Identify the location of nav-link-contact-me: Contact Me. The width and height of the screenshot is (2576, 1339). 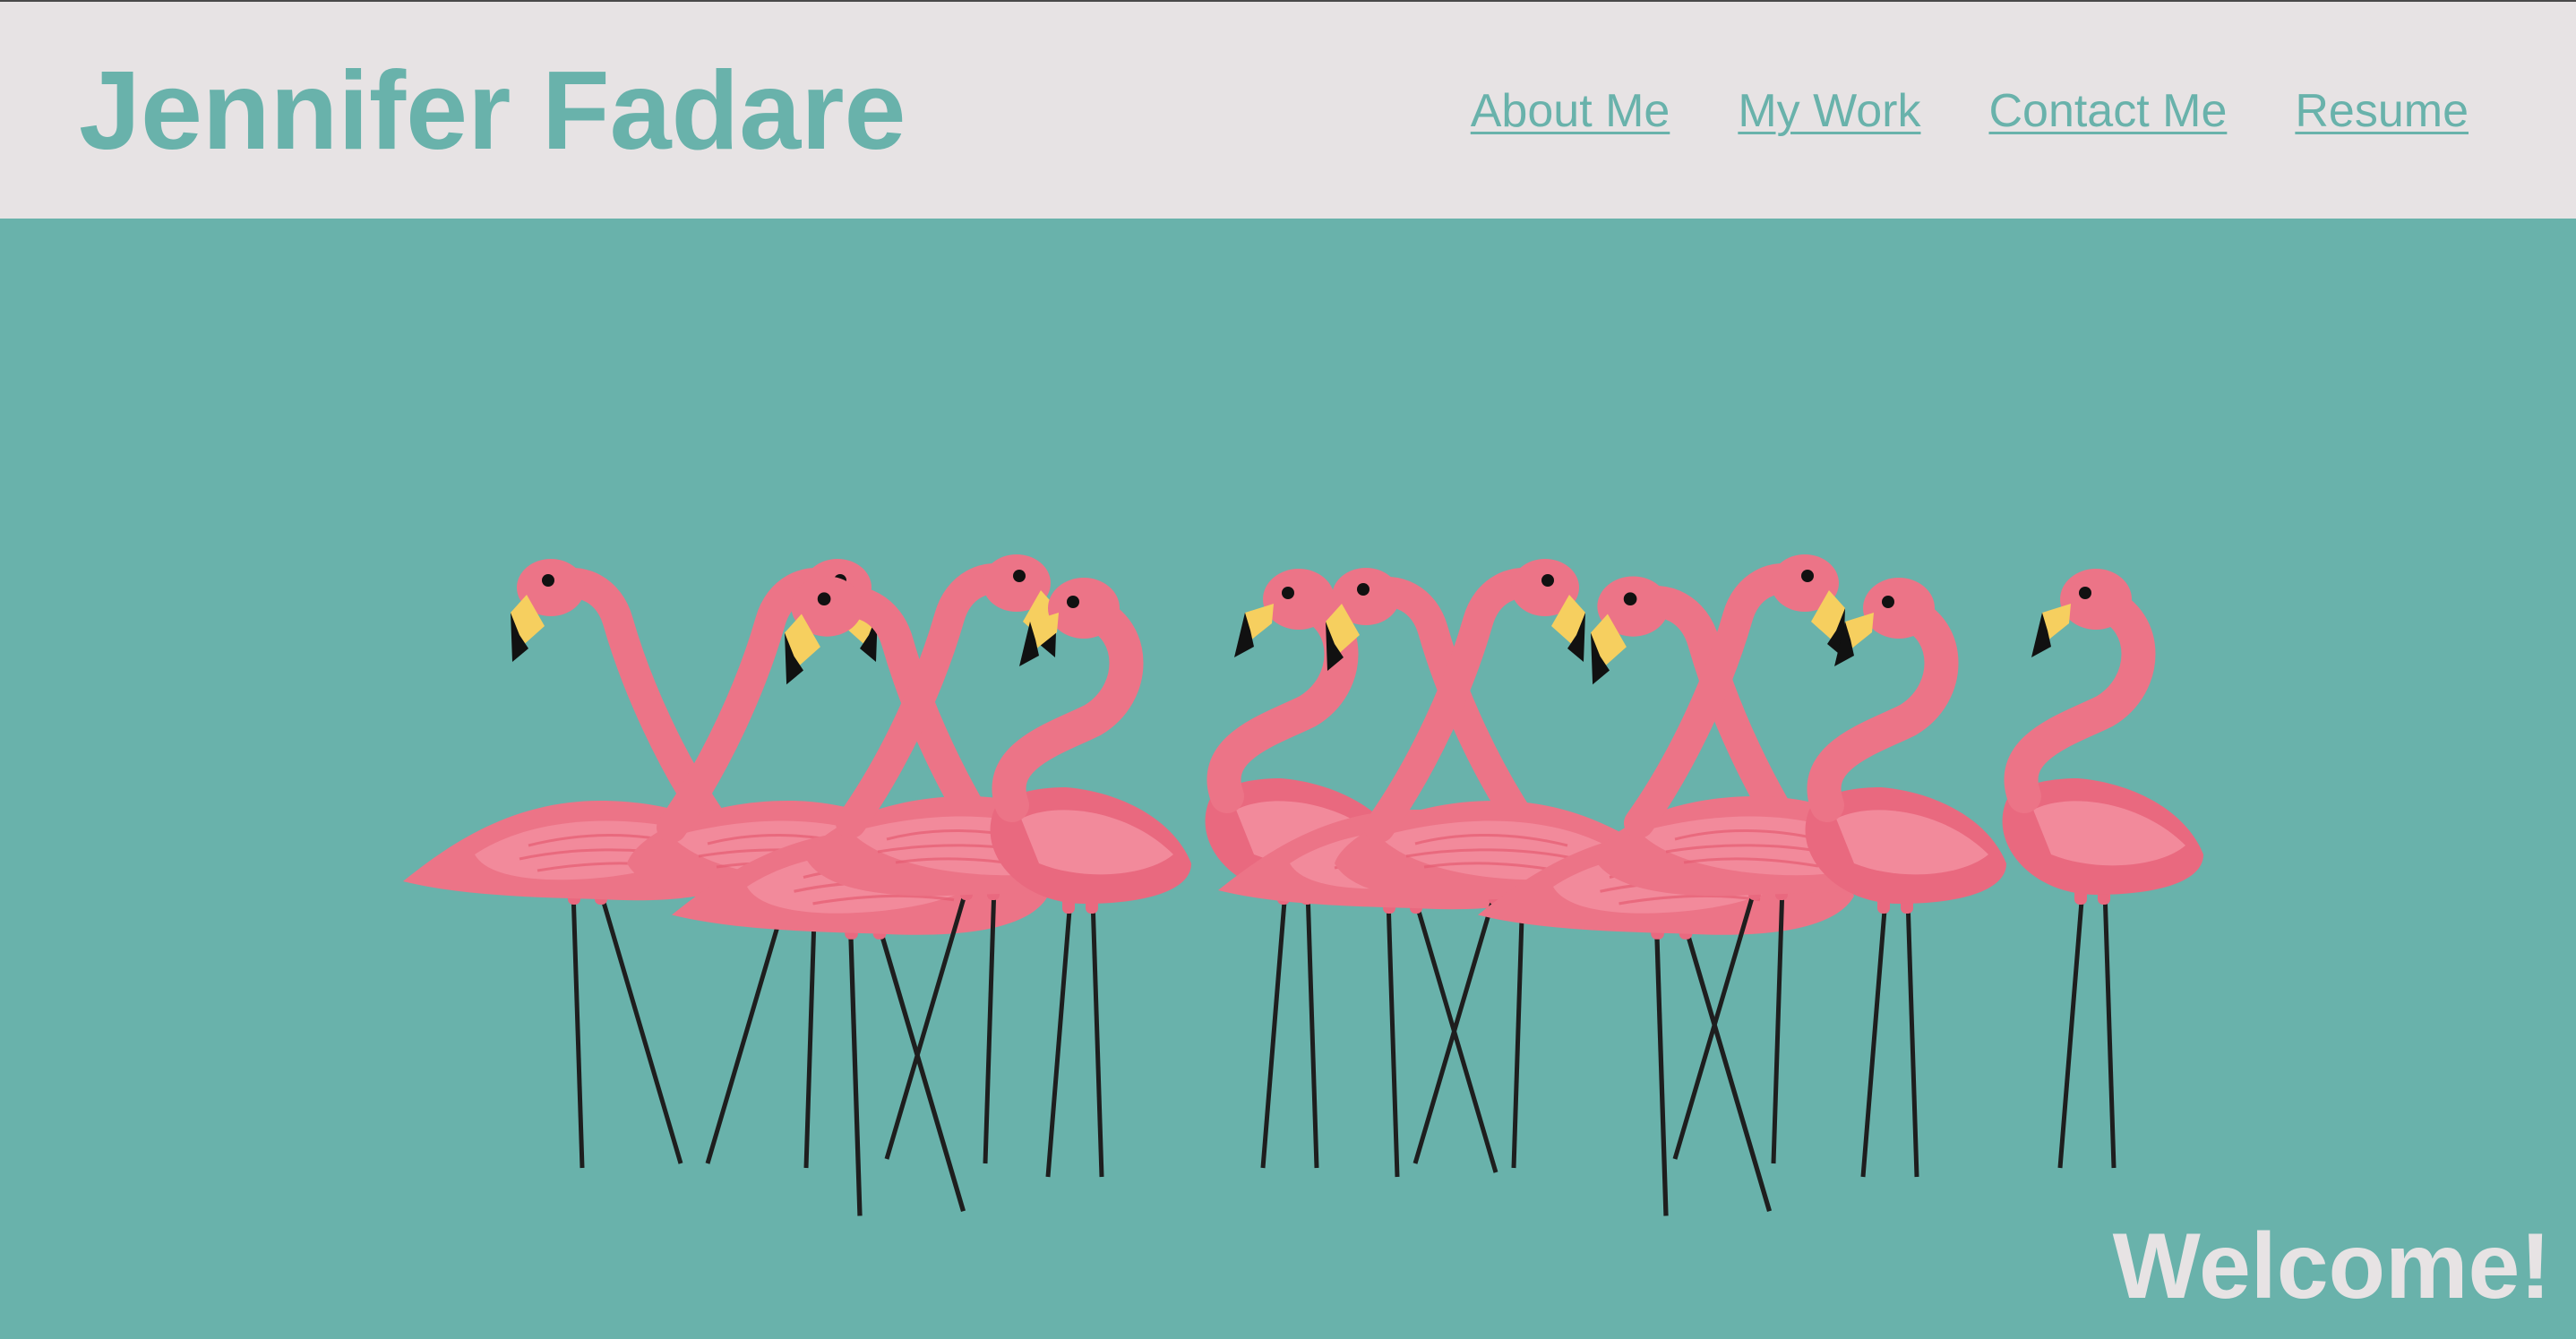
(2107, 111).